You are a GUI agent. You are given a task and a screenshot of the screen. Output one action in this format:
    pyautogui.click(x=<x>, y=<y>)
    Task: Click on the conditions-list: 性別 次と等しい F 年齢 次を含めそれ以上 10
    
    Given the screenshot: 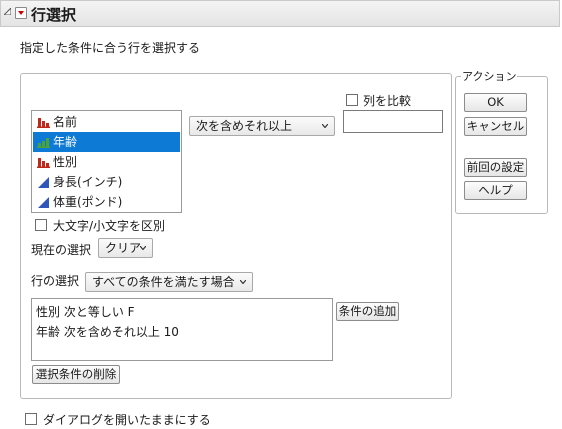 What is the action you would take?
    pyautogui.click(x=182, y=329)
    